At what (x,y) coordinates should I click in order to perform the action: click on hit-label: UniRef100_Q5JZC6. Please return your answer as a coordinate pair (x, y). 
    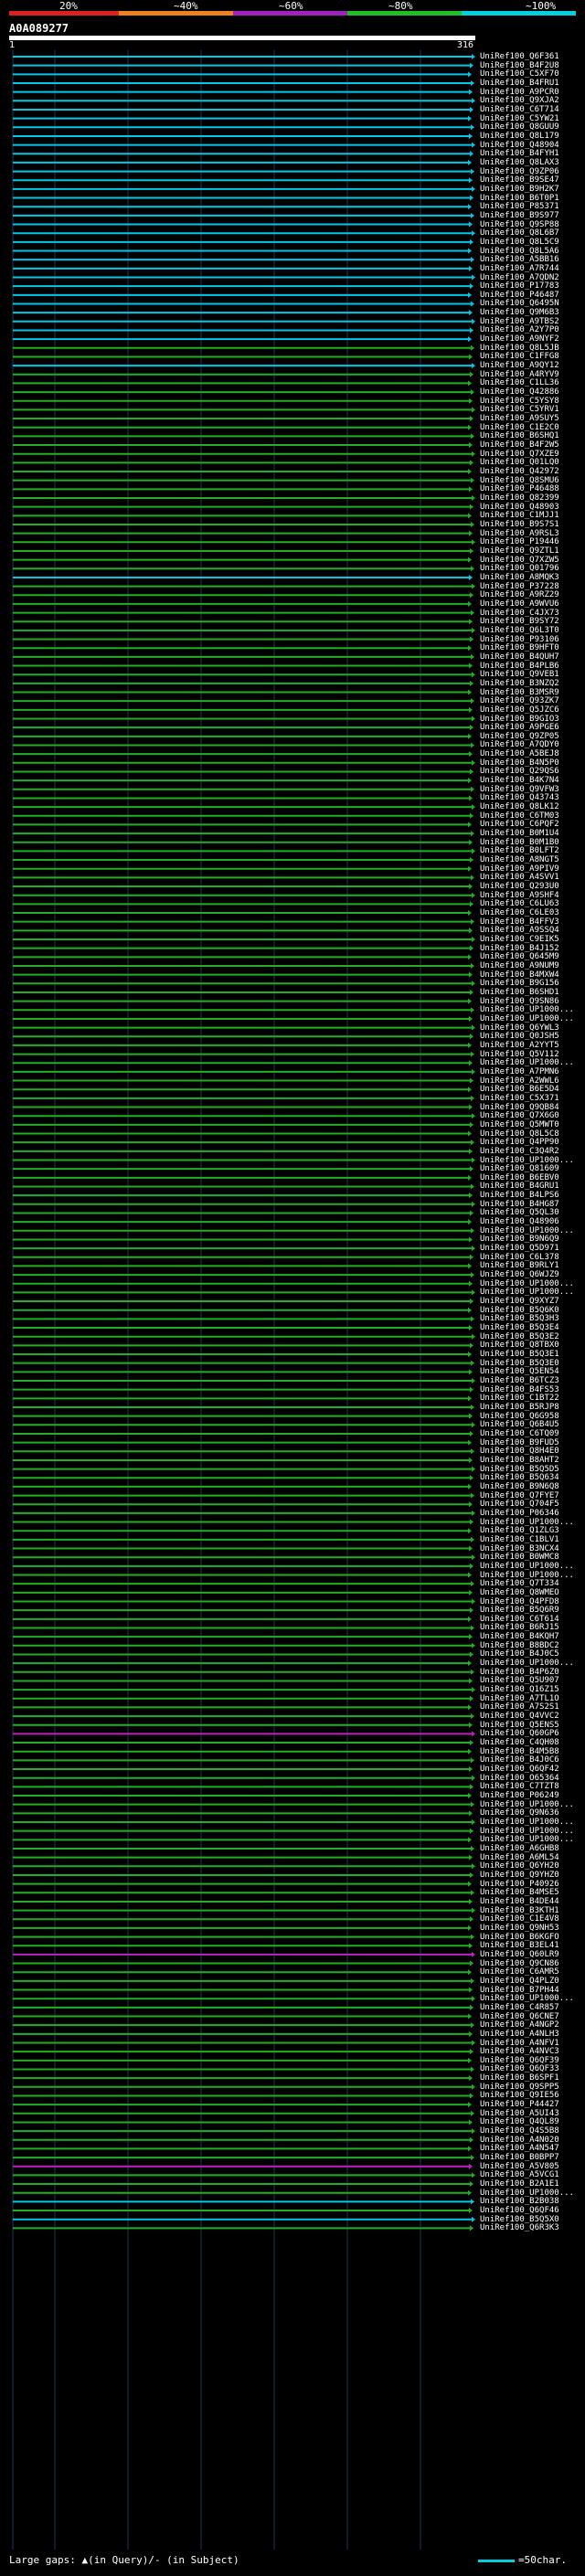
    Looking at the image, I should click on (519, 710).